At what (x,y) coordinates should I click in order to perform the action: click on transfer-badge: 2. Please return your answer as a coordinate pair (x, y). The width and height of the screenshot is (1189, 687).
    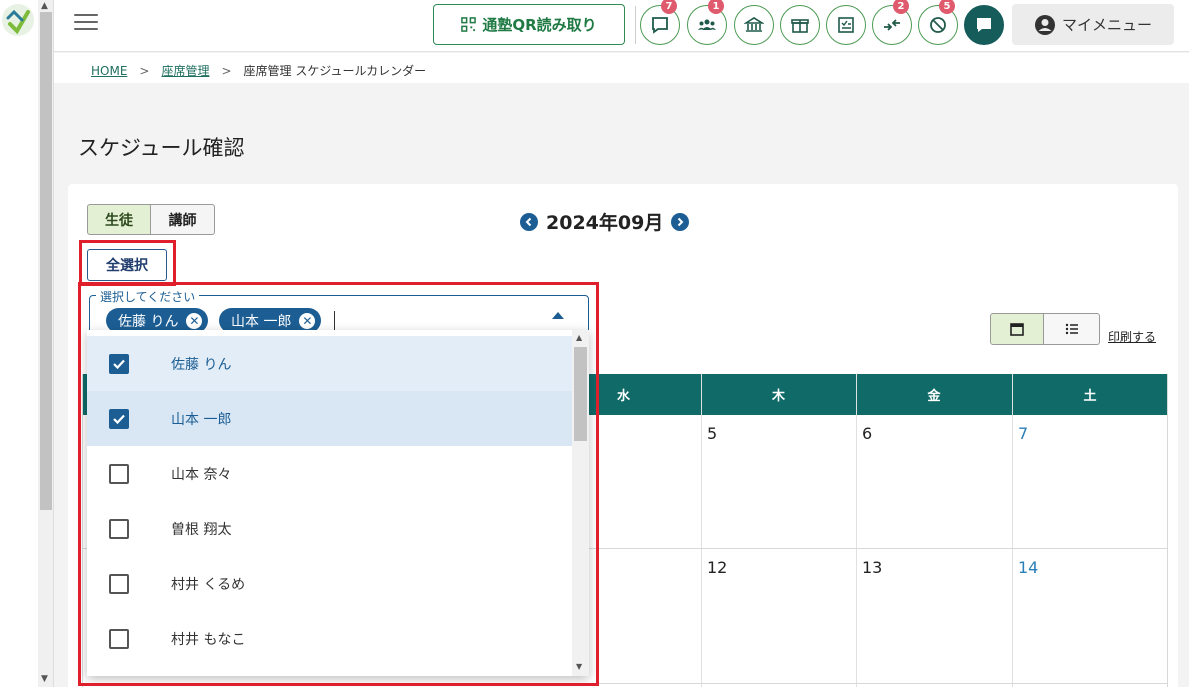
    Looking at the image, I should click on (901, 7).